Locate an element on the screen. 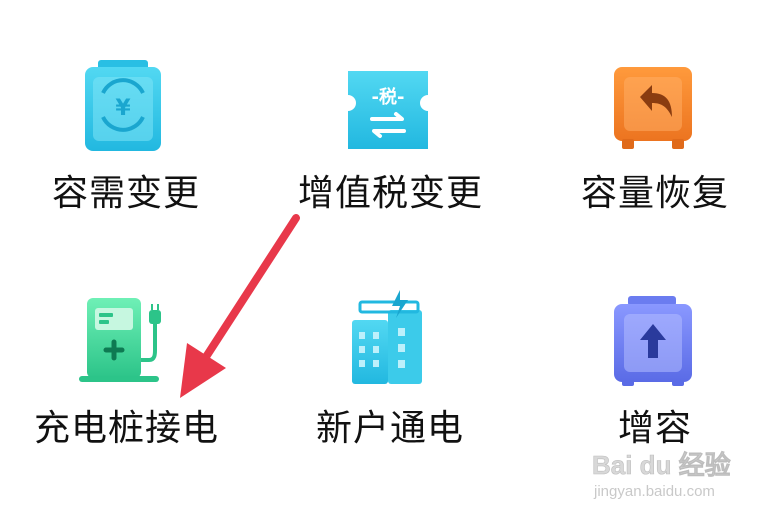  tile-label: 充电桩接电 is located at coordinates (127, 428).